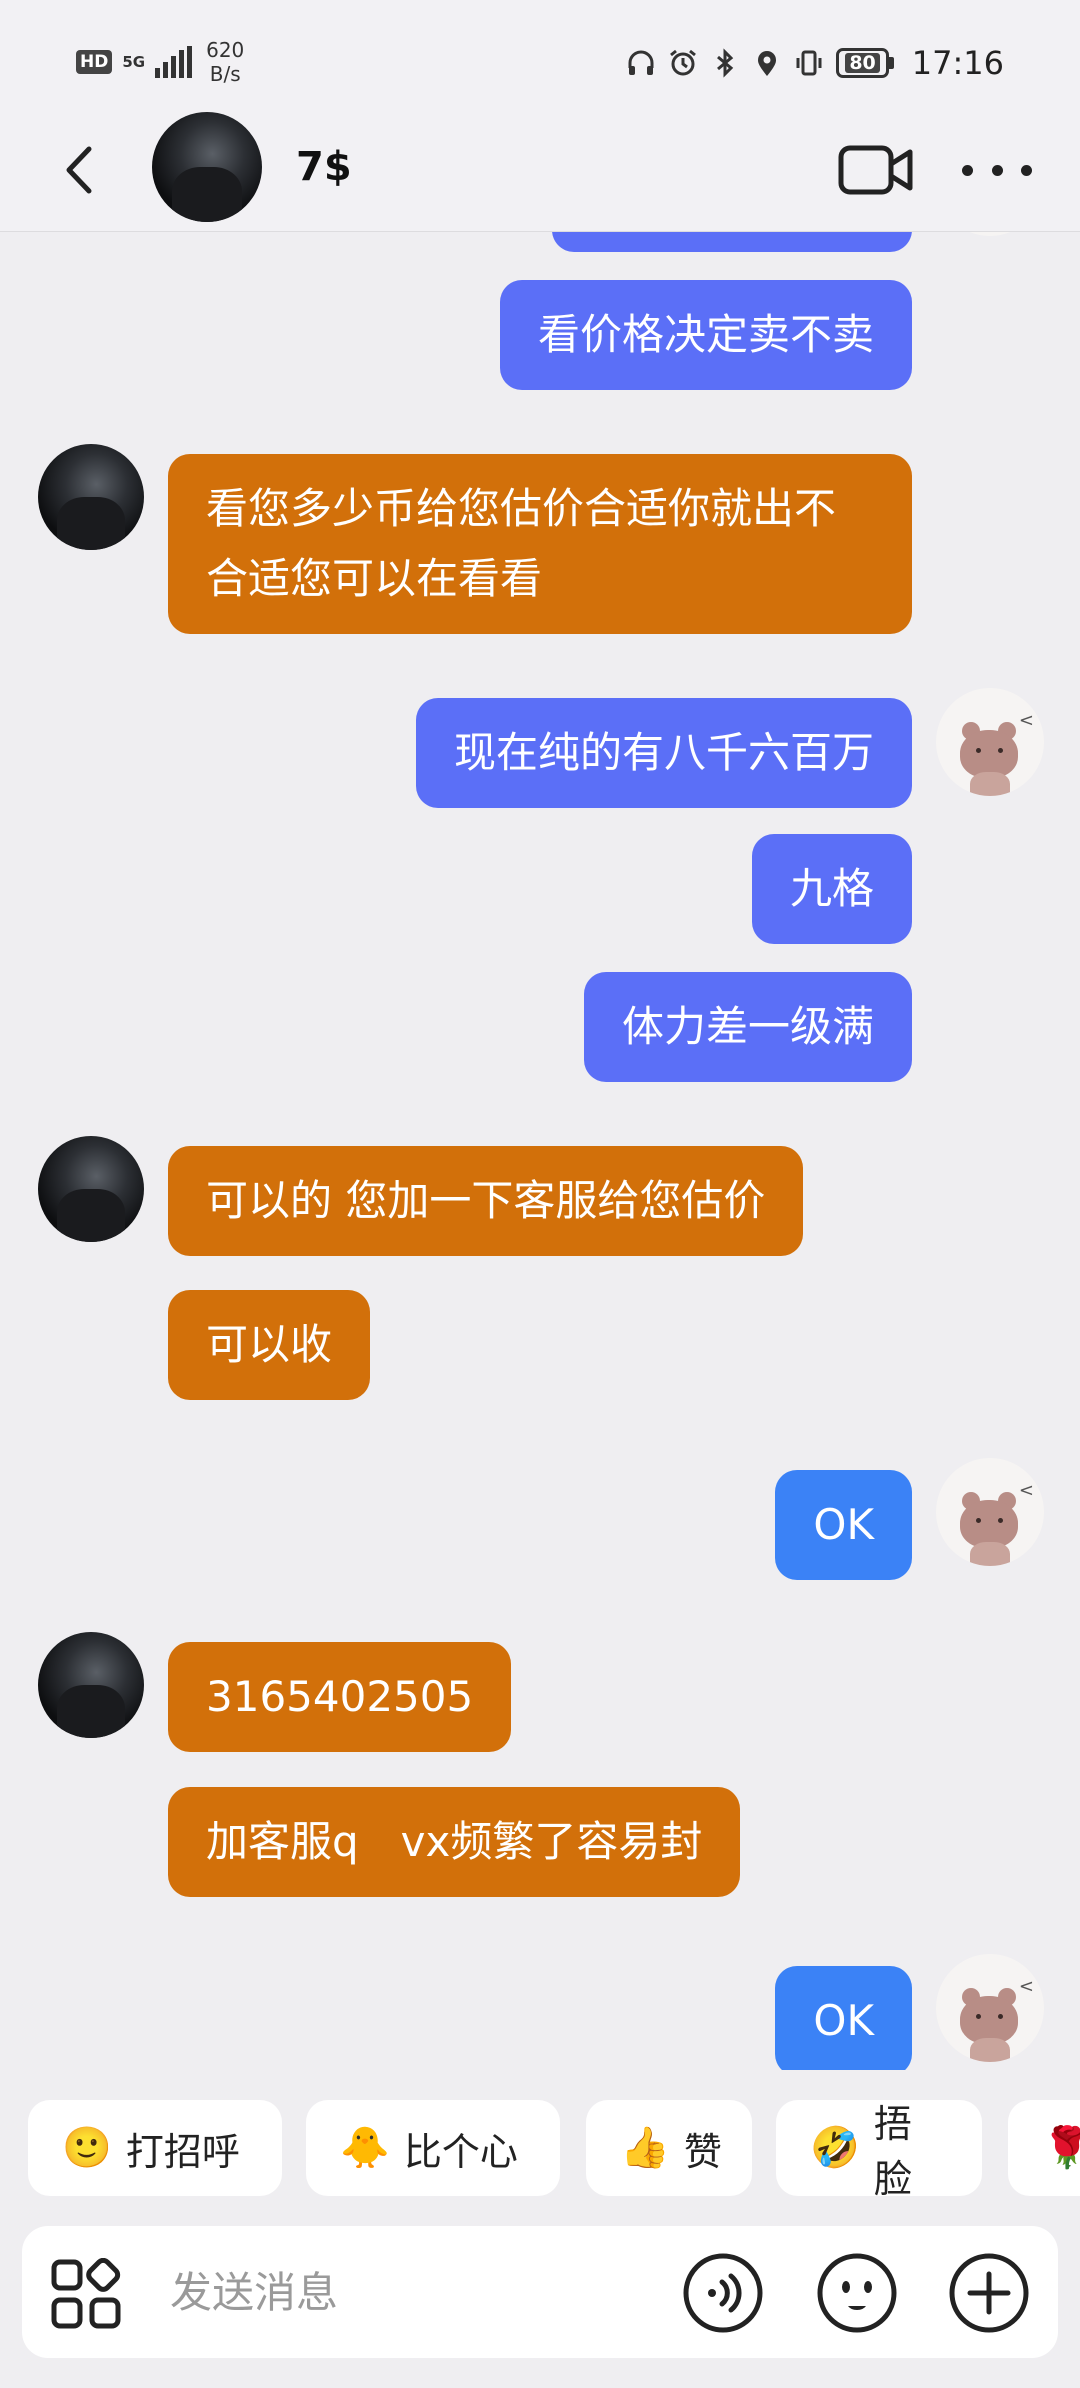  Describe the element at coordinates (94, 62) in the screenshot. I see `hd-badge: HD` at that location.